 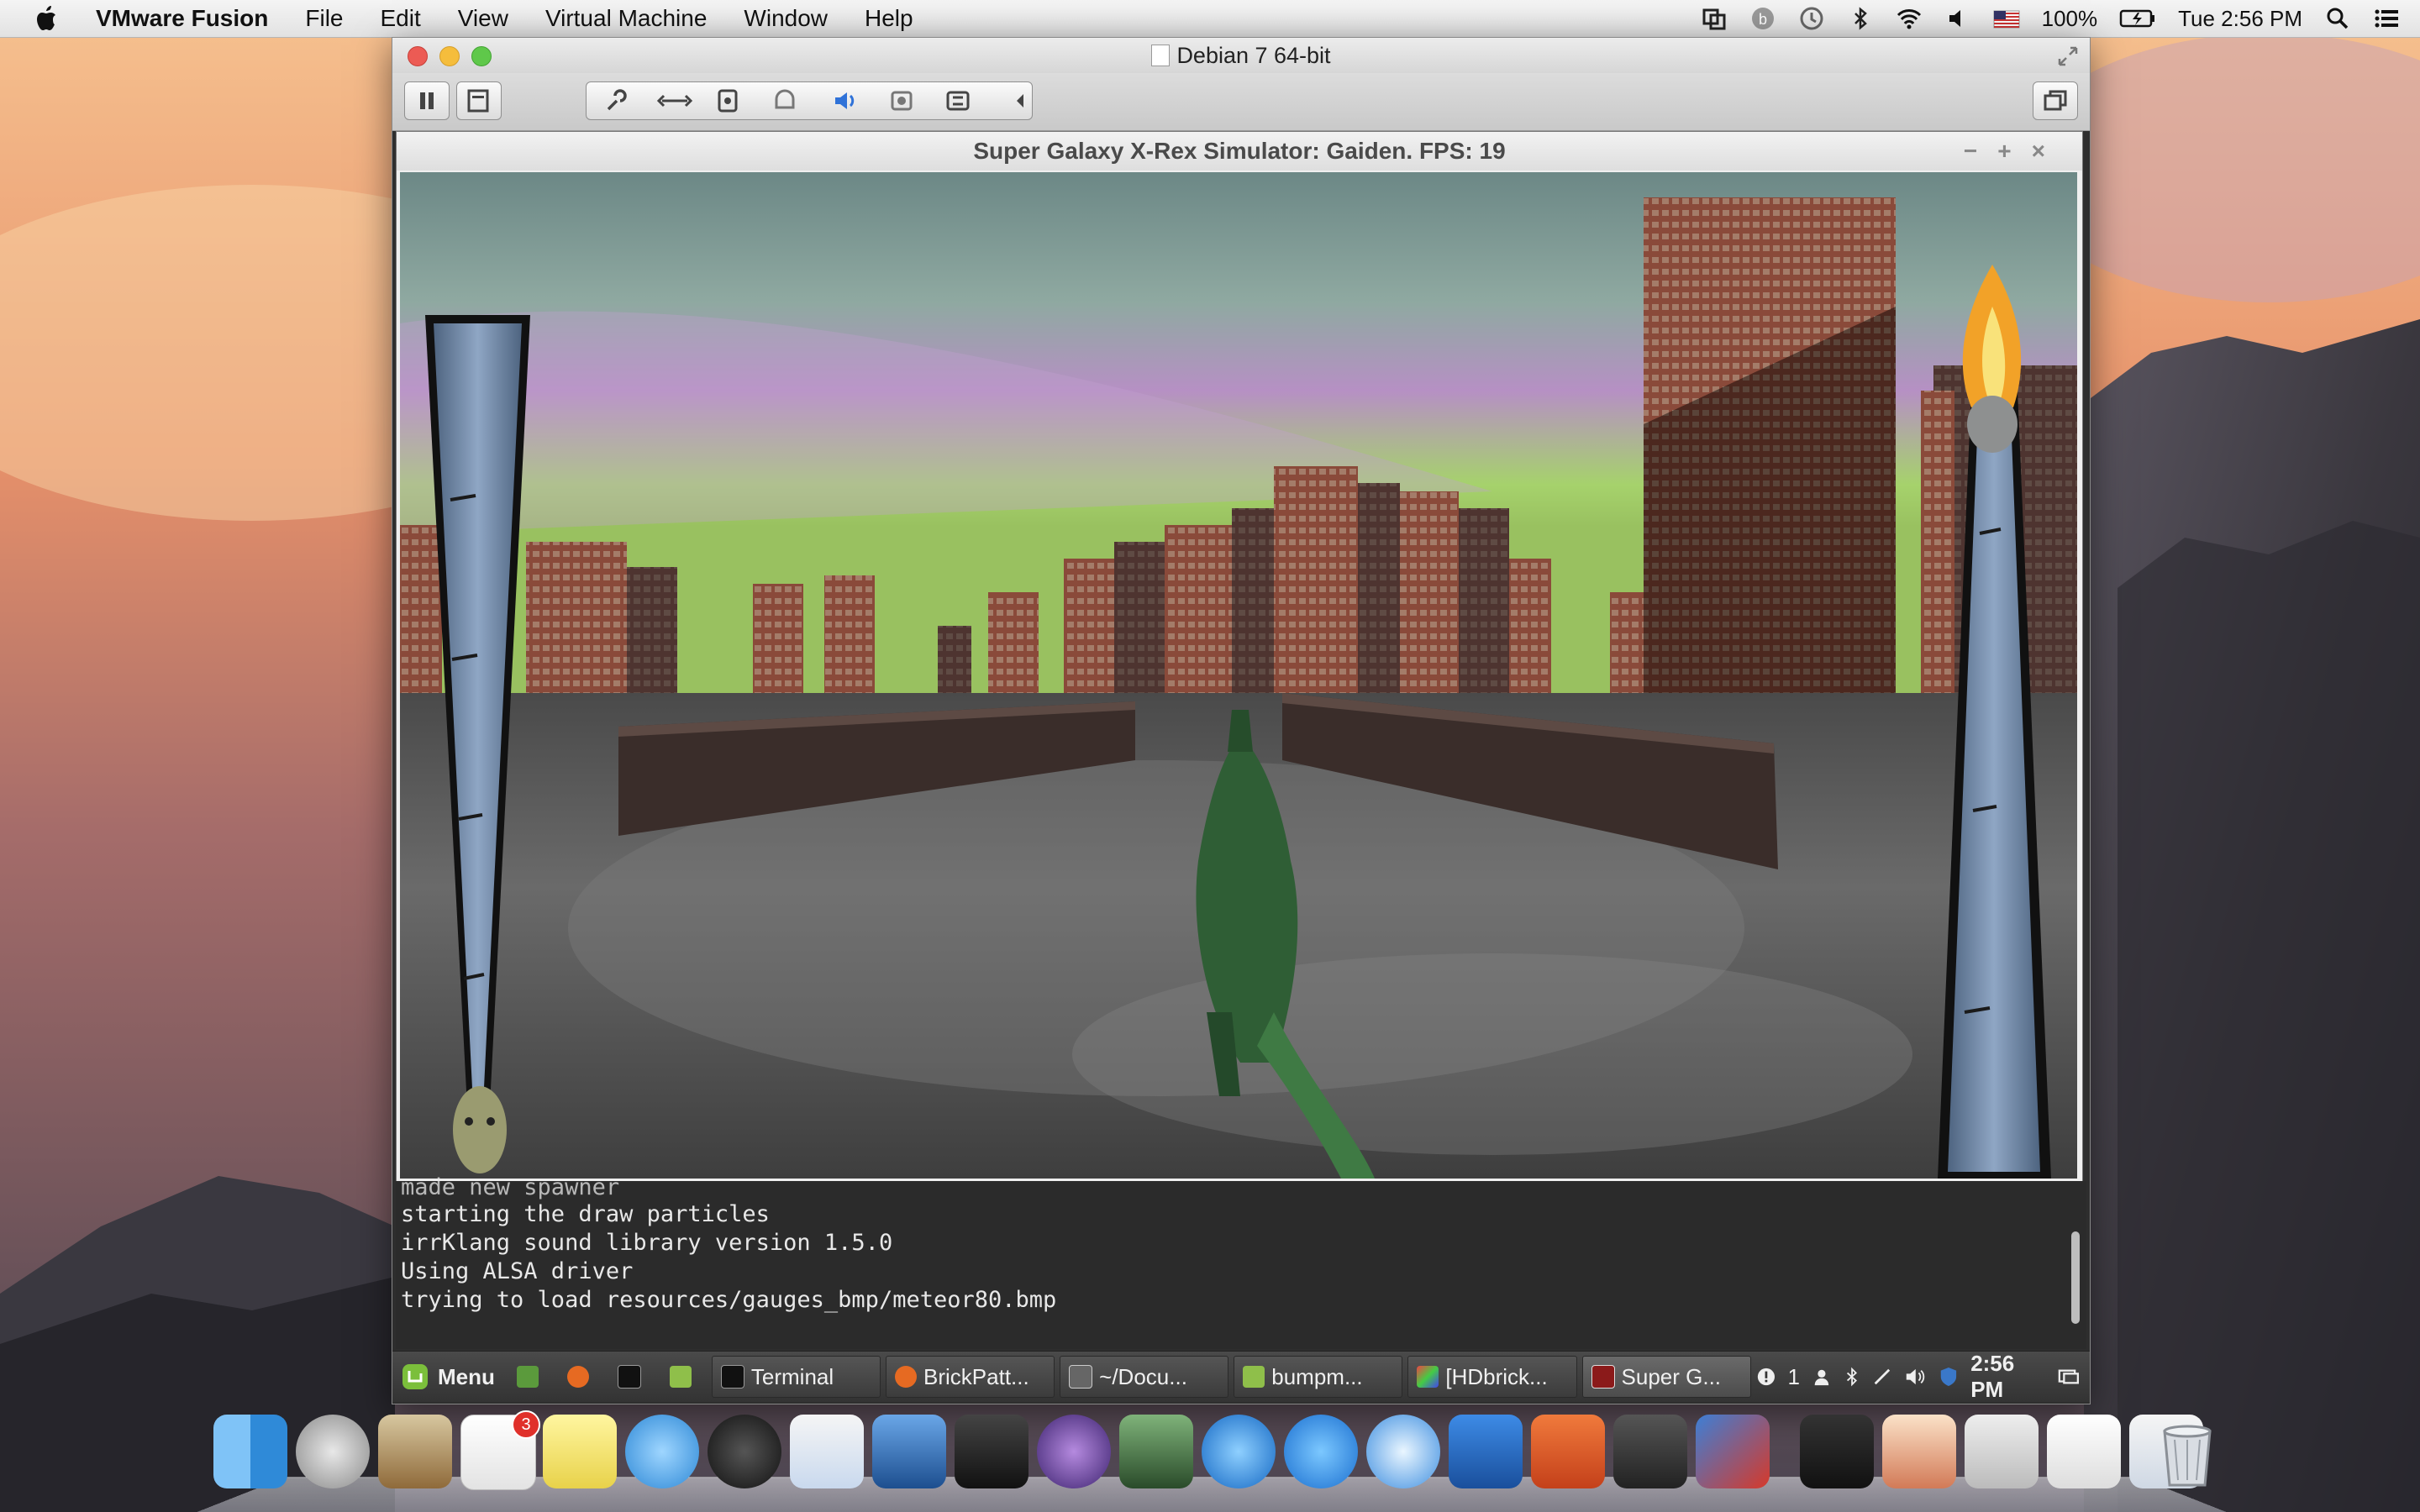 What do you see at coordinates (1762, 18) in the screenshot?
I see `beats-icon: b` at bounding box center [1762, 18].